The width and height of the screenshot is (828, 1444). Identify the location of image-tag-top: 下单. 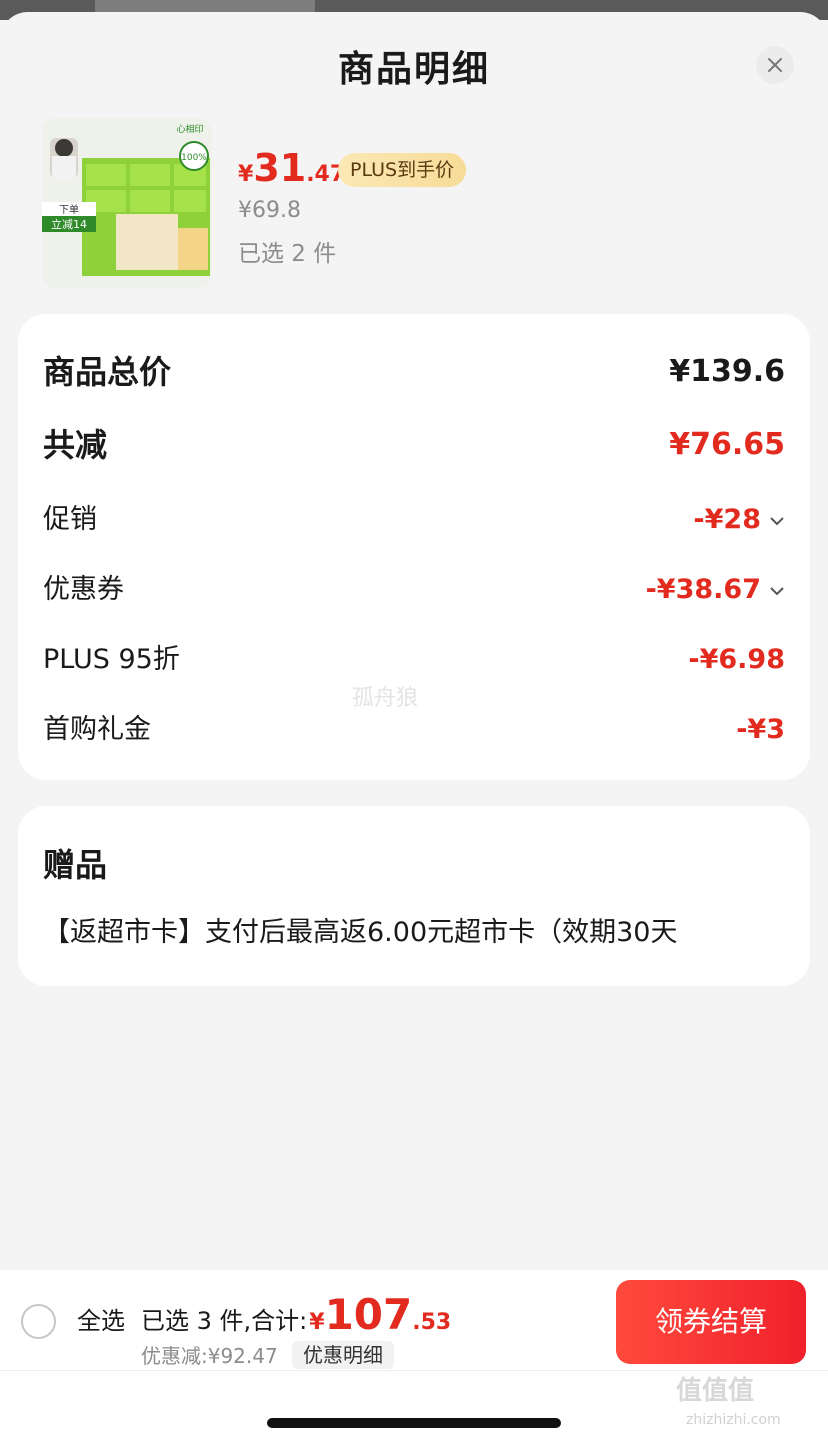
(69, 210).